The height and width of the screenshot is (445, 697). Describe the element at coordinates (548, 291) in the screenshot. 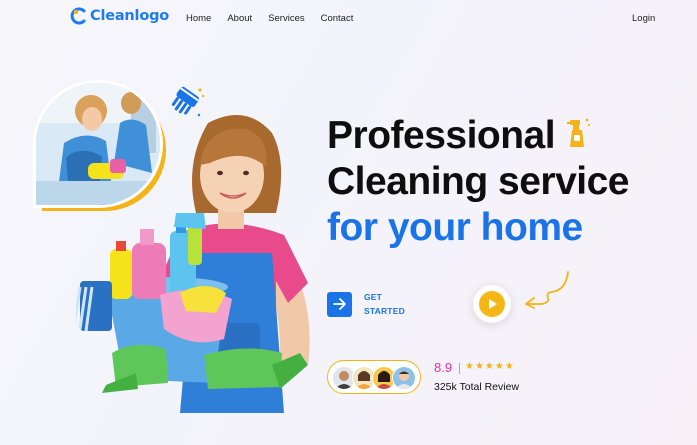

I see `curved-arrow-icon` at that location.